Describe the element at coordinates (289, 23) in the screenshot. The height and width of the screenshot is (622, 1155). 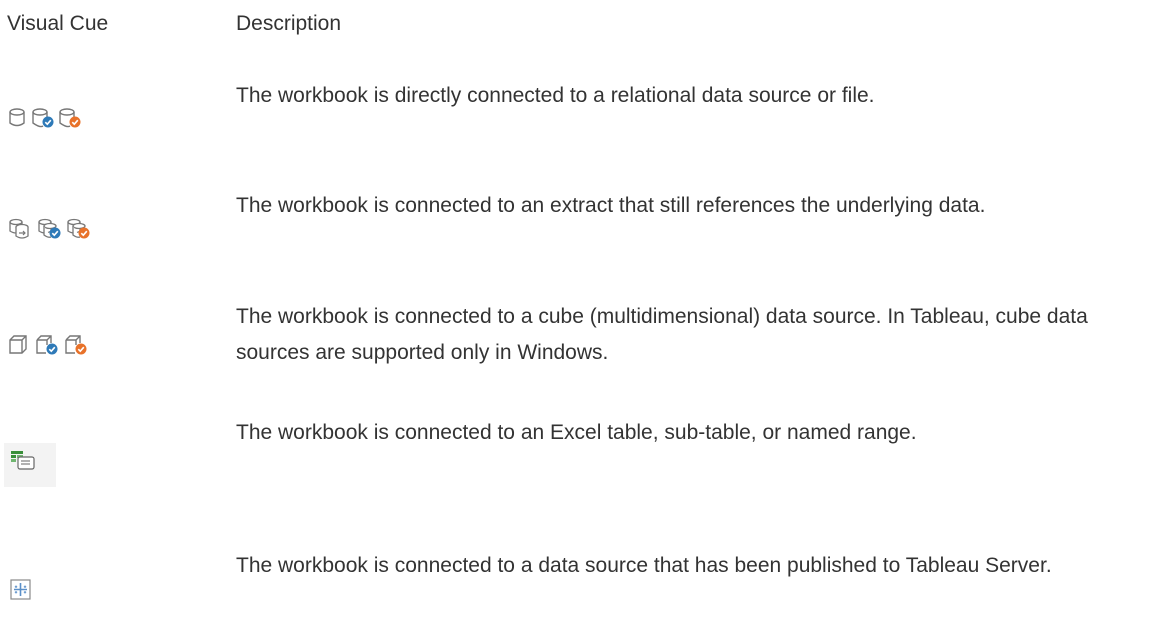
I see `header-description: Description` at that location.